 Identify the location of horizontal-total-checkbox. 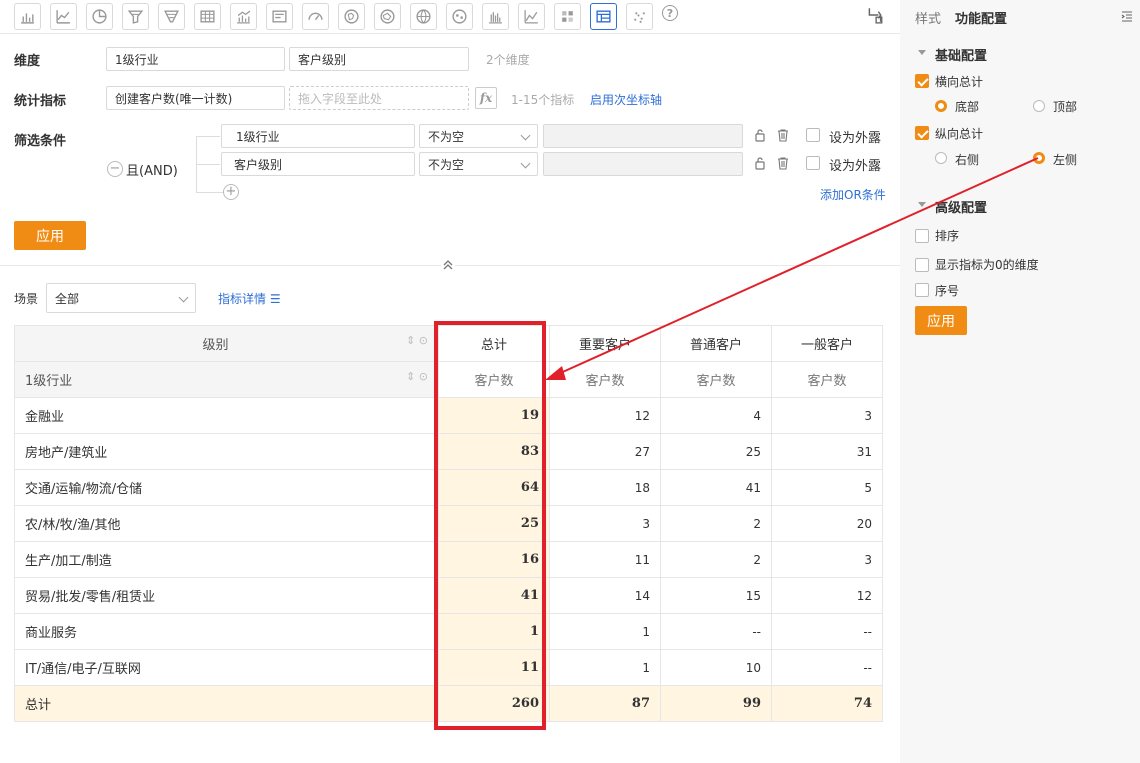
(922, 81).